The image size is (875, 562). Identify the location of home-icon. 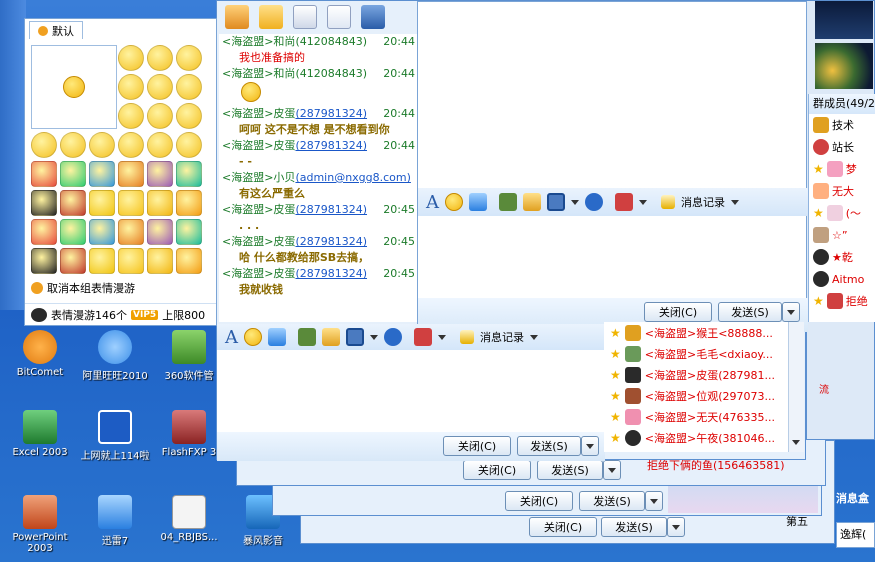
(237, 17).